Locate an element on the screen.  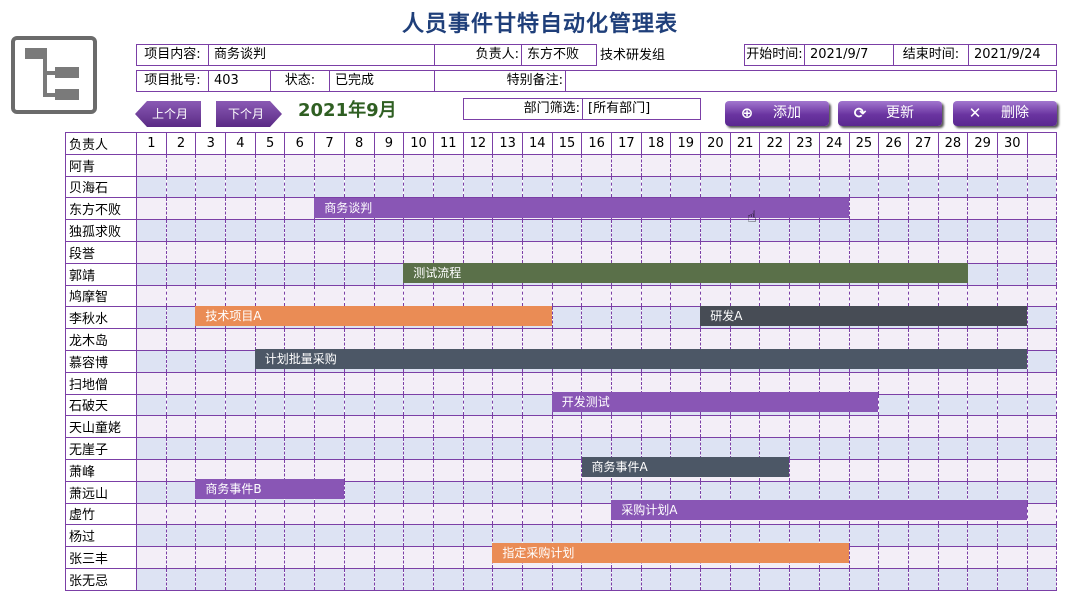
department-filter-select: [所有部门] is located at coordinates (641, 109).